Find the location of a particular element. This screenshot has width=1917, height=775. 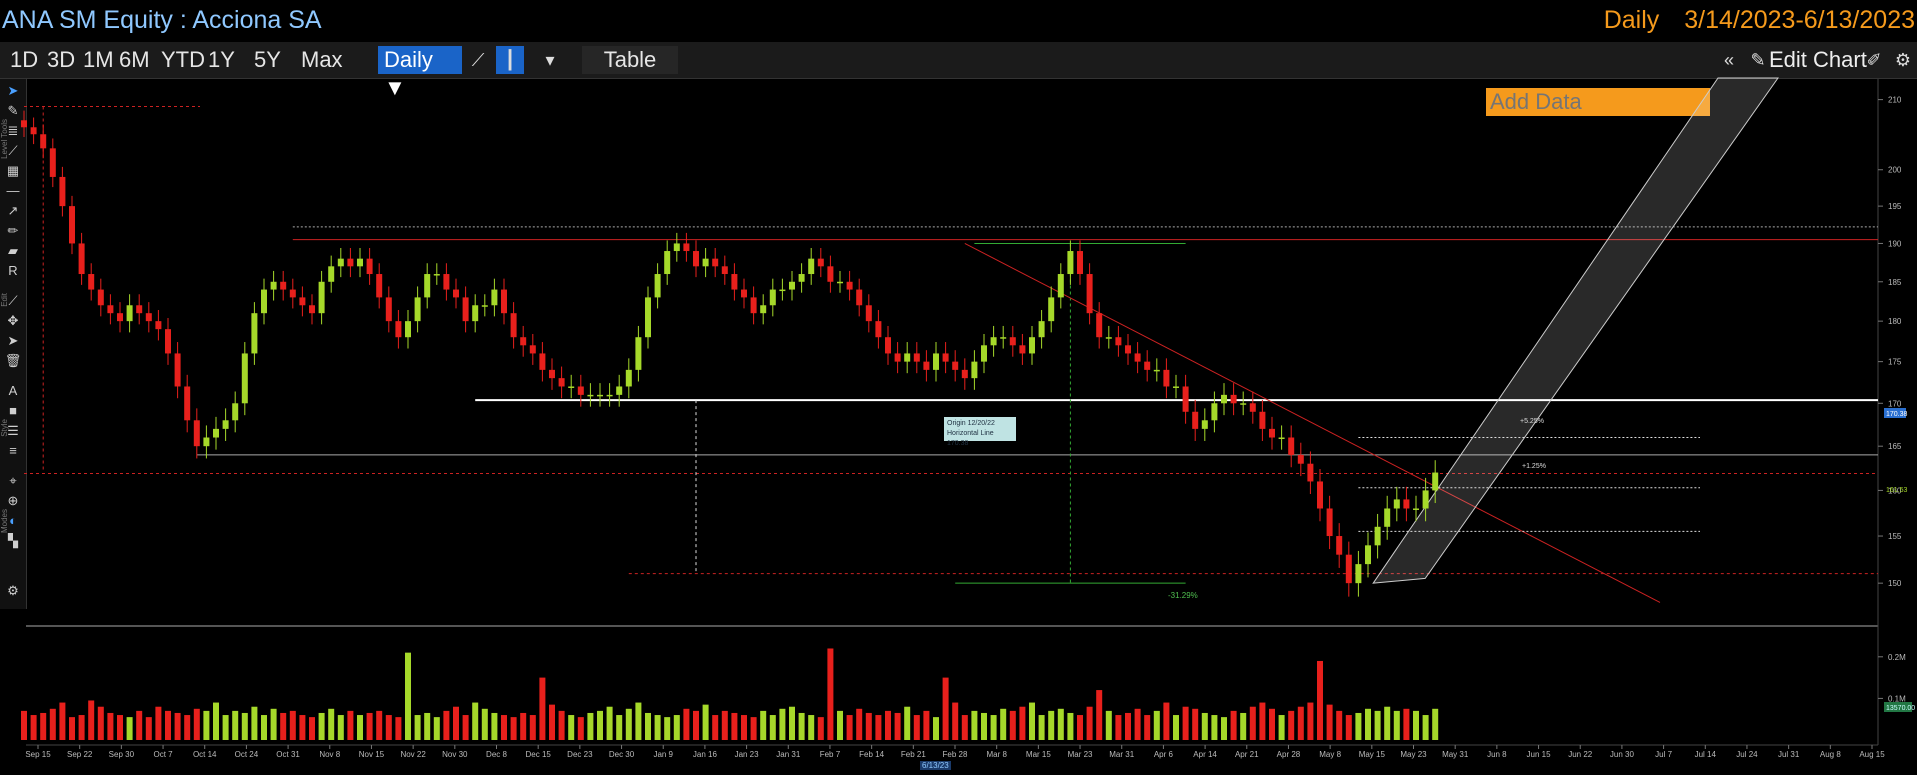

band-icon: ▰ is located at coordinates (13, 251).